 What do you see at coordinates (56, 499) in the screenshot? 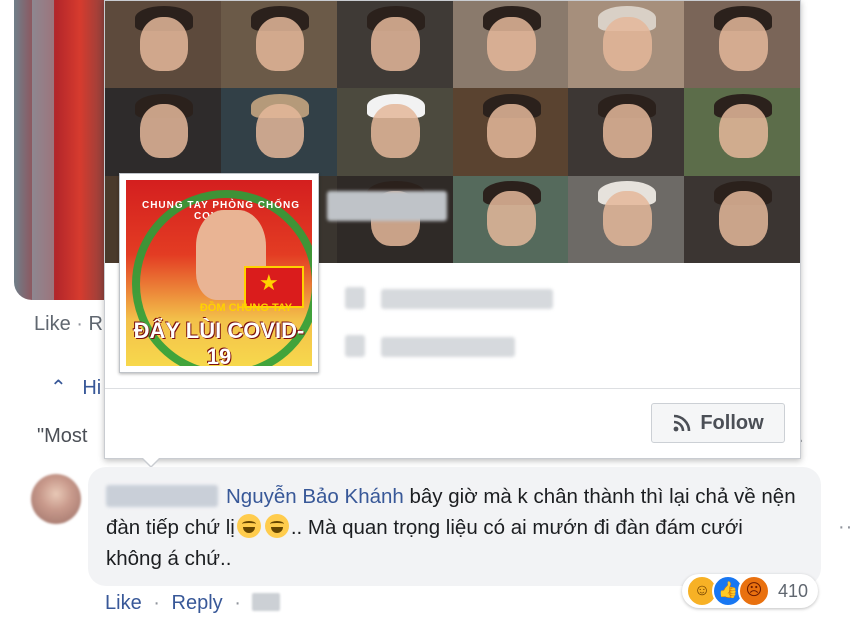
I see `commenter-avatar` at bounding box center [56, 499].